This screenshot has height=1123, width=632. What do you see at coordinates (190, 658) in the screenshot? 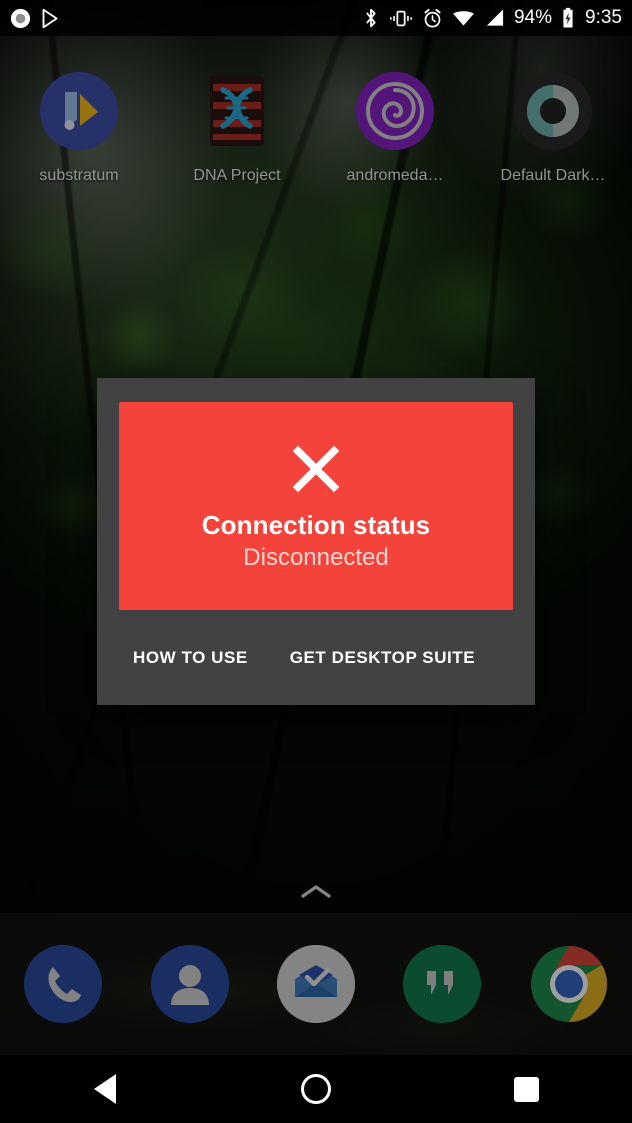
I see `how-to-use-button: HOW TO USE` at bounding box center [190, 658].